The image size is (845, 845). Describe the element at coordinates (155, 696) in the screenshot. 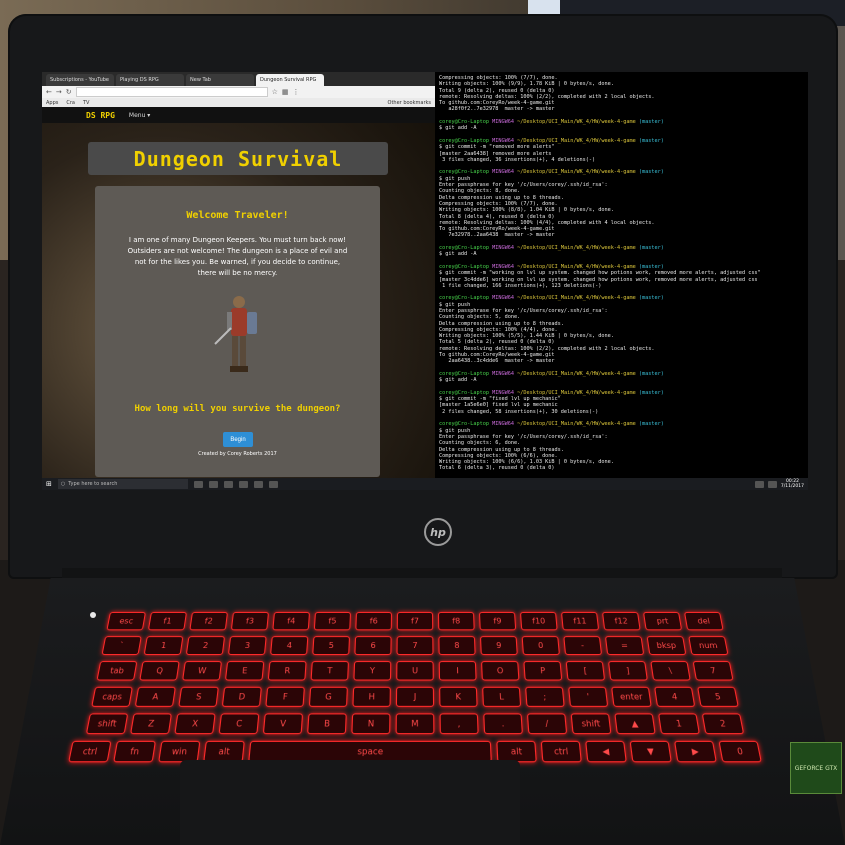

I see `keyboard-key: A` at that location.